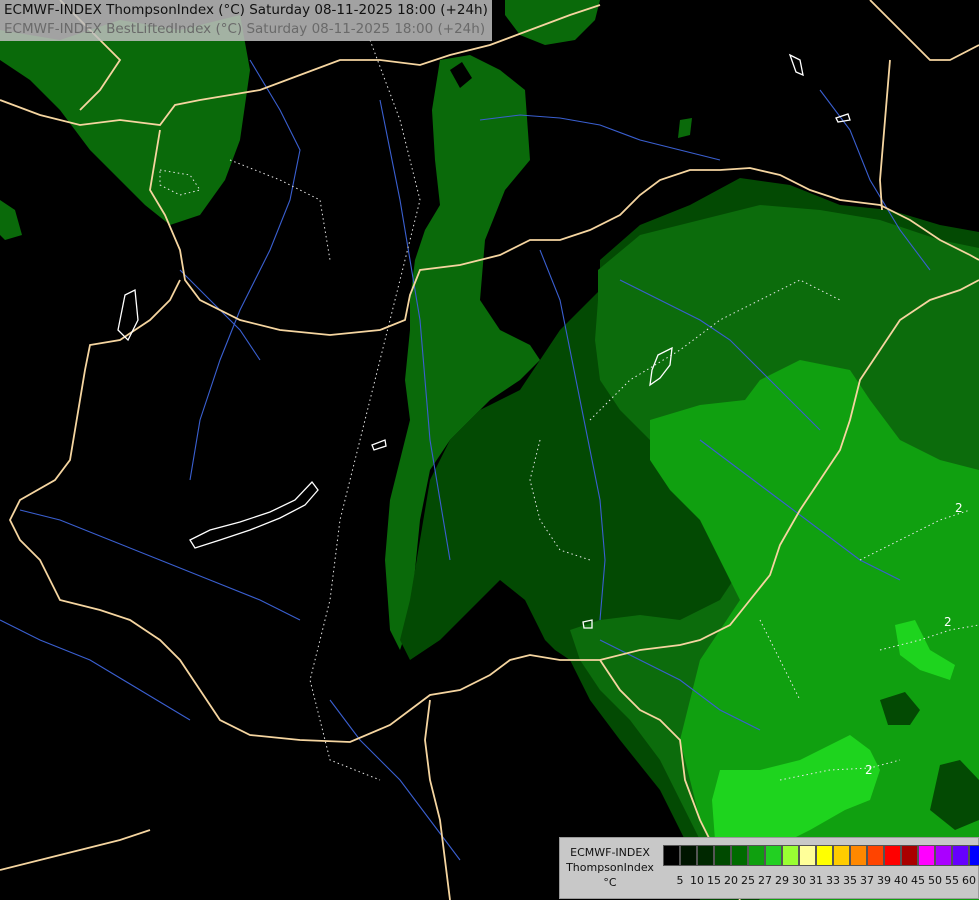 The width and height of the screenshot is (979, 900). I want to click on legend-tick-label: 15, so click(714, 880).